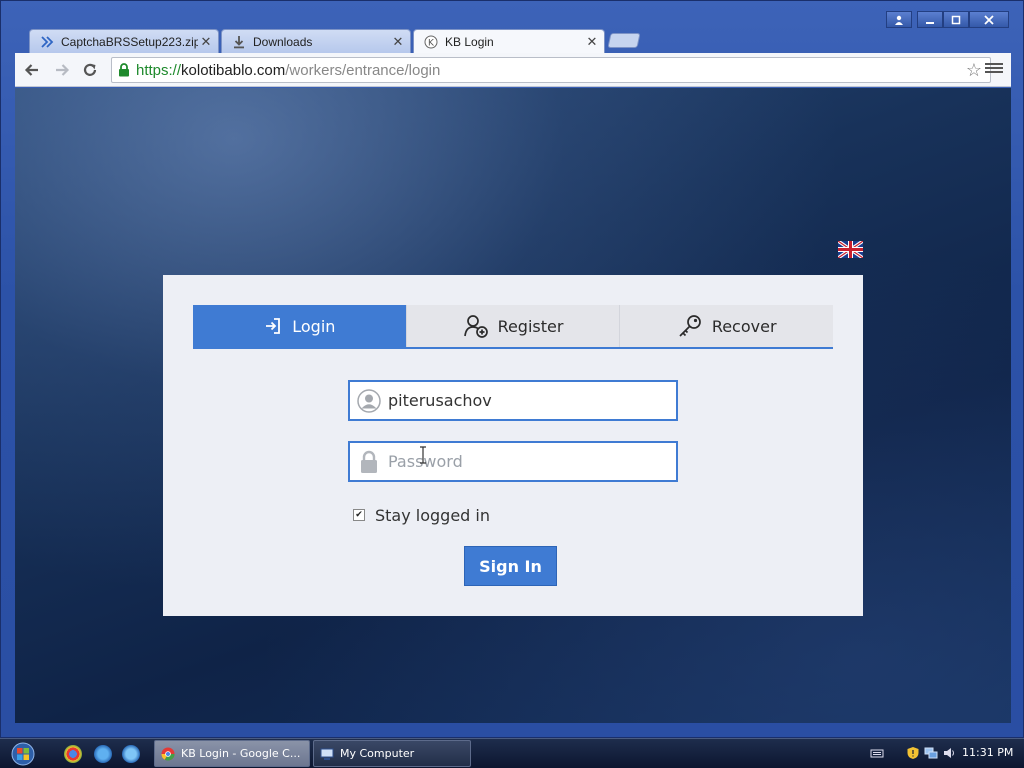 The height and width of the screenshot is (768, 1024). I want to click on start-button, so click(23, 754).